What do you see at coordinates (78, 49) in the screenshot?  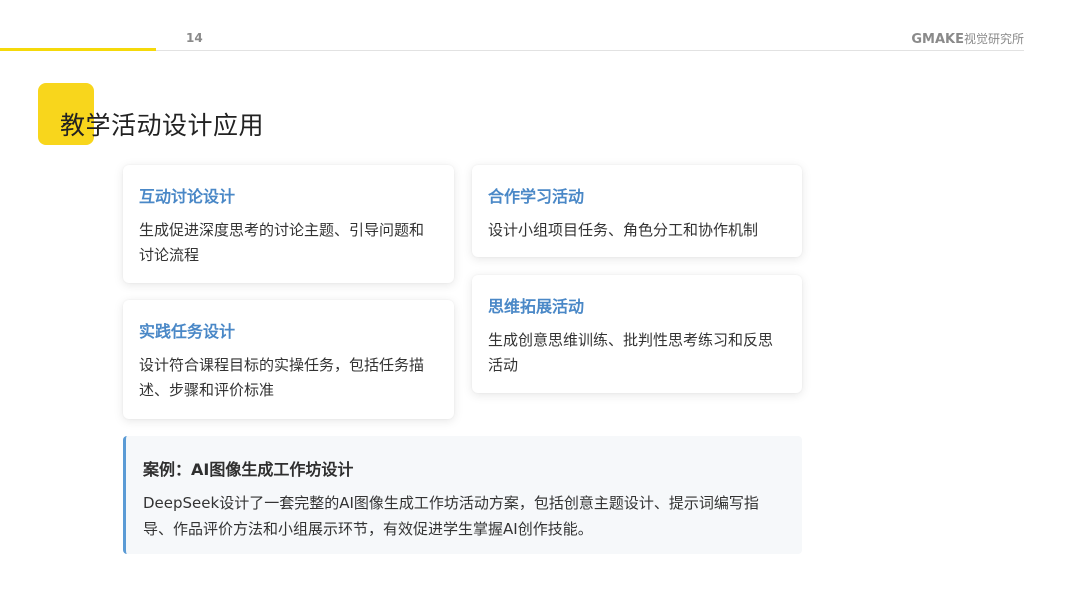 I see `header-accent-bar` at bounding box center [78, 49].